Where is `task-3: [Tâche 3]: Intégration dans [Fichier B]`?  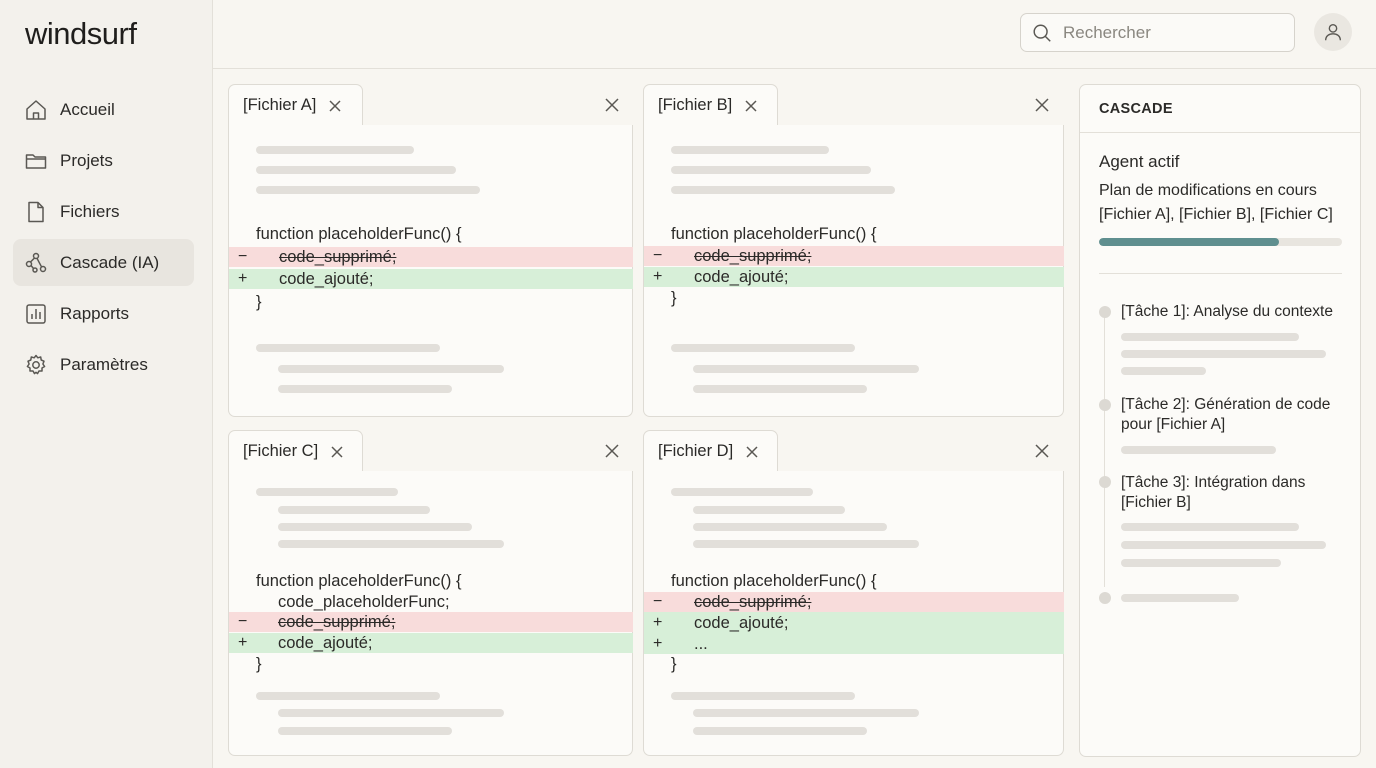
task-3: [Tâche 3]: Intégration dans [Fichier B] is located at coordinates (1233, 493).